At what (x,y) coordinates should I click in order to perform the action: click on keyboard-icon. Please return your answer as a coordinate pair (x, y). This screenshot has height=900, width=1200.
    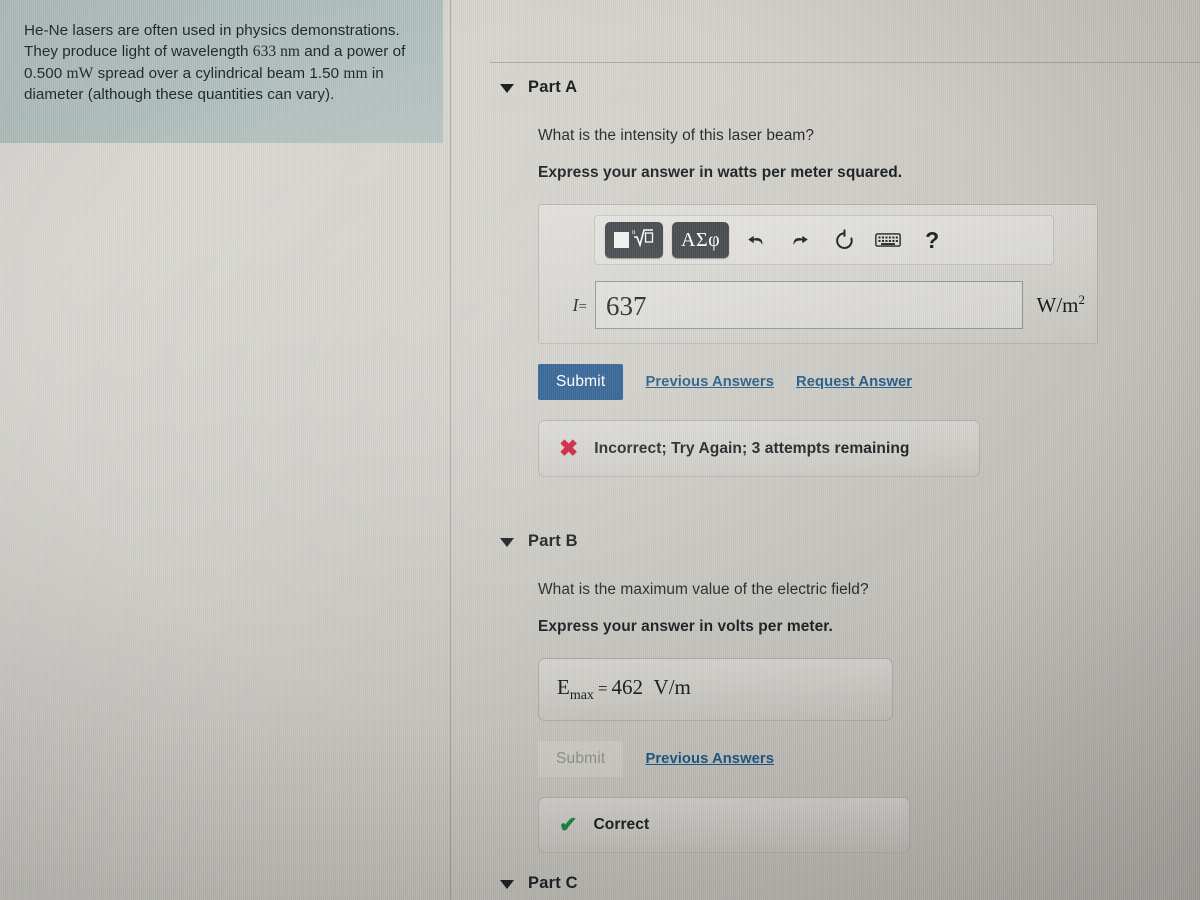
    Looking at the image, I should click on (888, 240).